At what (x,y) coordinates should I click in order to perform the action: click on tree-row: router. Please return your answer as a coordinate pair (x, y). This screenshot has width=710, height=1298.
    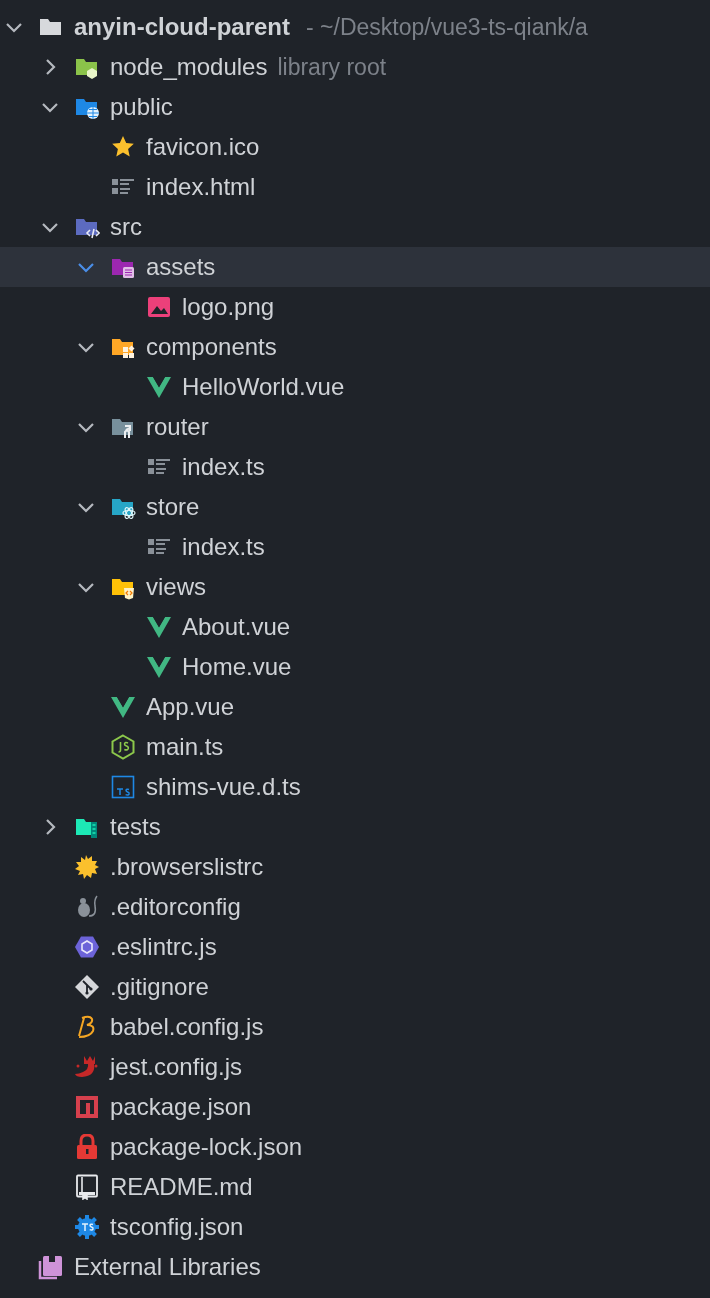
    Looking at the image, I should click on (355, 427).